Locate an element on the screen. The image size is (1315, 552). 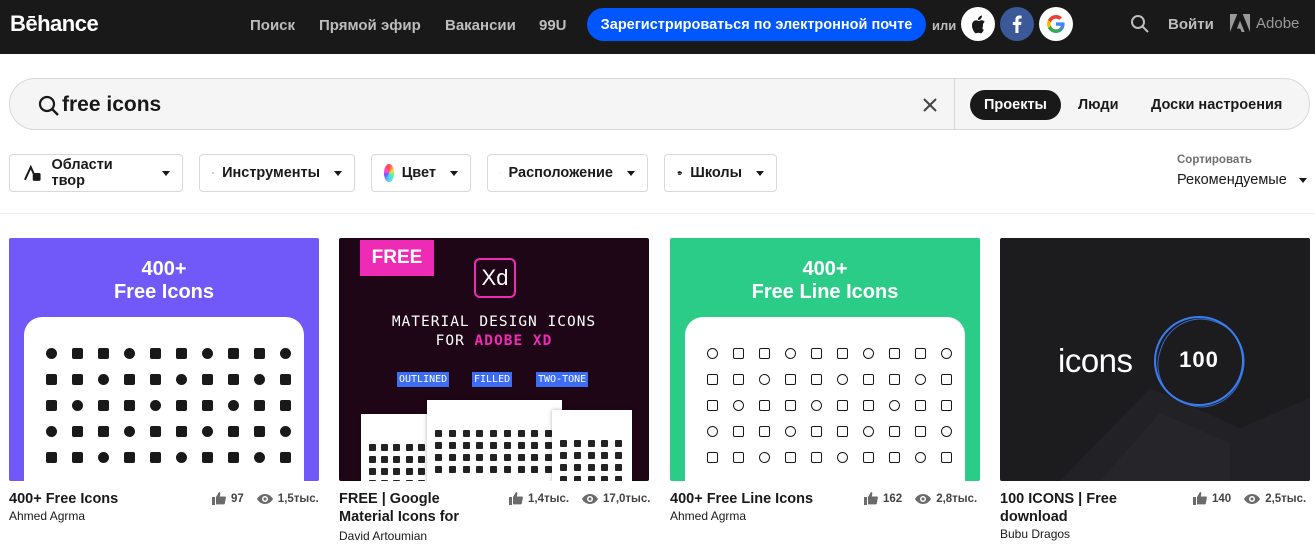
close-icon is located at coordinates (930, 105).